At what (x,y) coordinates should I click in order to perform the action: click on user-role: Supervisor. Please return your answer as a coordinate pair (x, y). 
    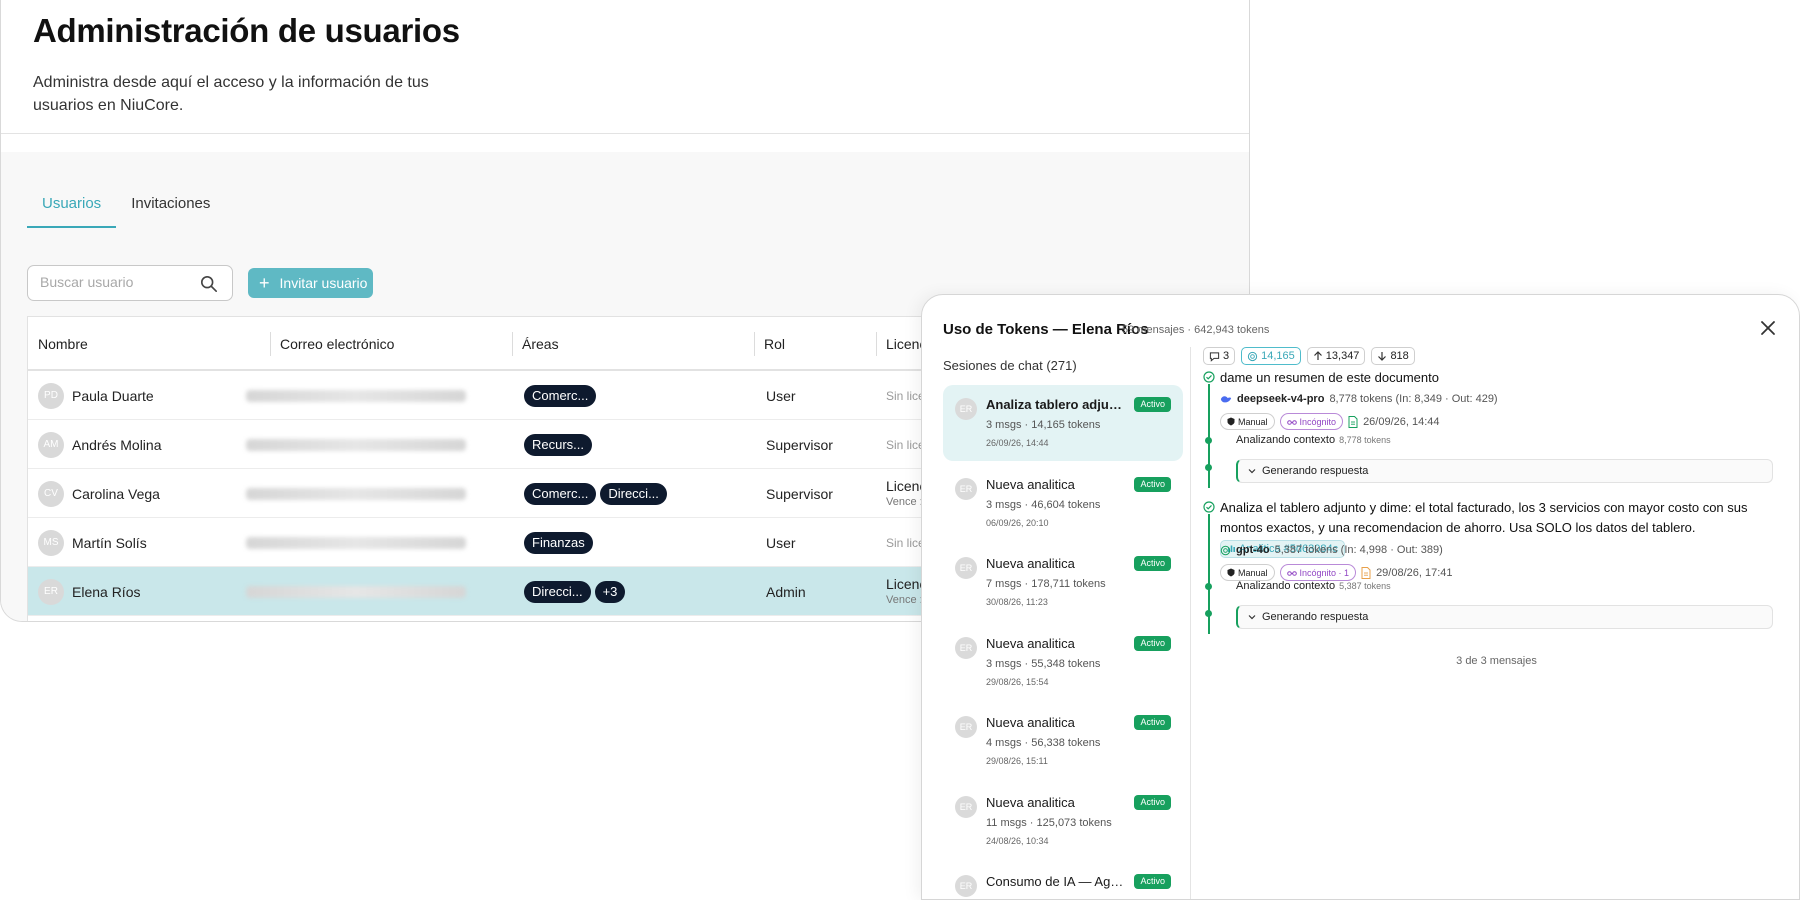
    Looking at the image, I should click on (799, 444).